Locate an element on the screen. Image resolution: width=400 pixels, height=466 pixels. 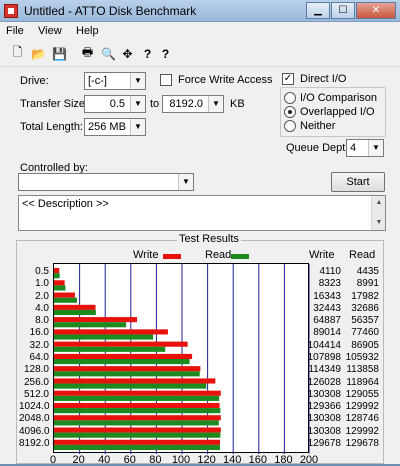
direct-io-checkbox: ✓ is located at coordinates (288, 79).